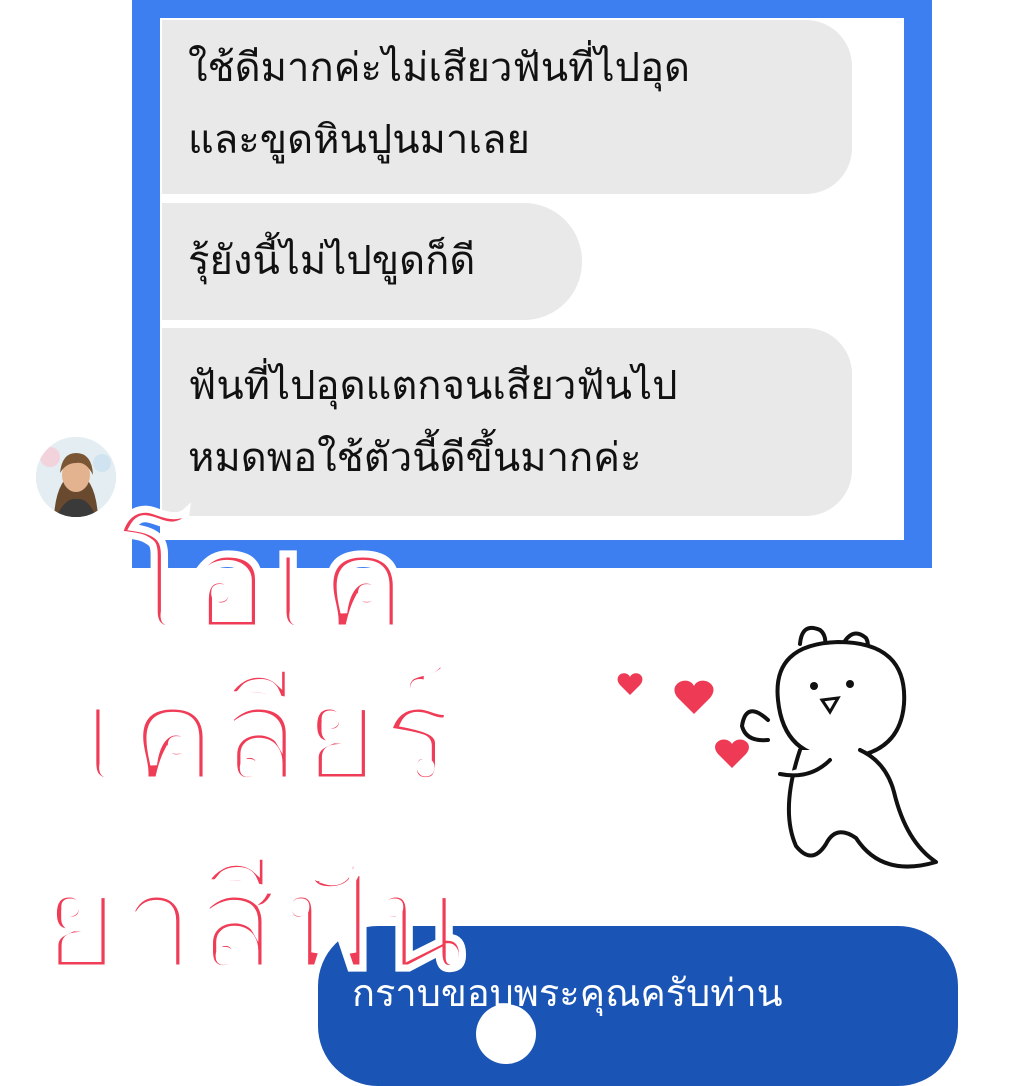 The image size is (1024, 1086). Describe the element at coordinates (268, 735) in the screenshot. I see `overlay-title-line: เคลียร์` at that location.